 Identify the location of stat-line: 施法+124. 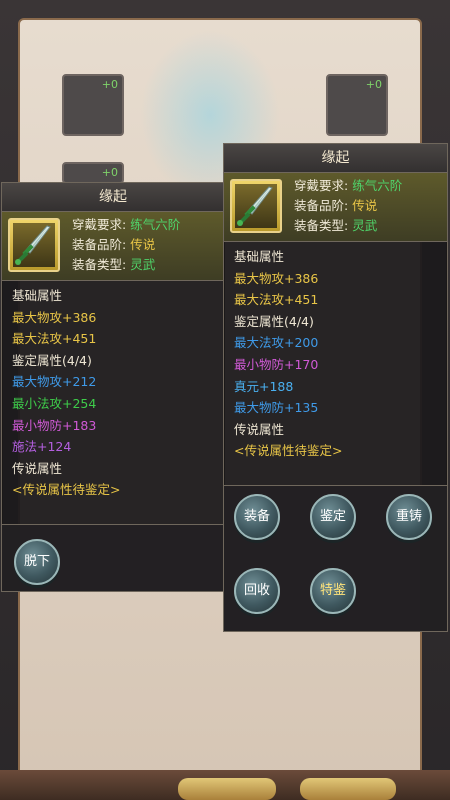
(42, 447).